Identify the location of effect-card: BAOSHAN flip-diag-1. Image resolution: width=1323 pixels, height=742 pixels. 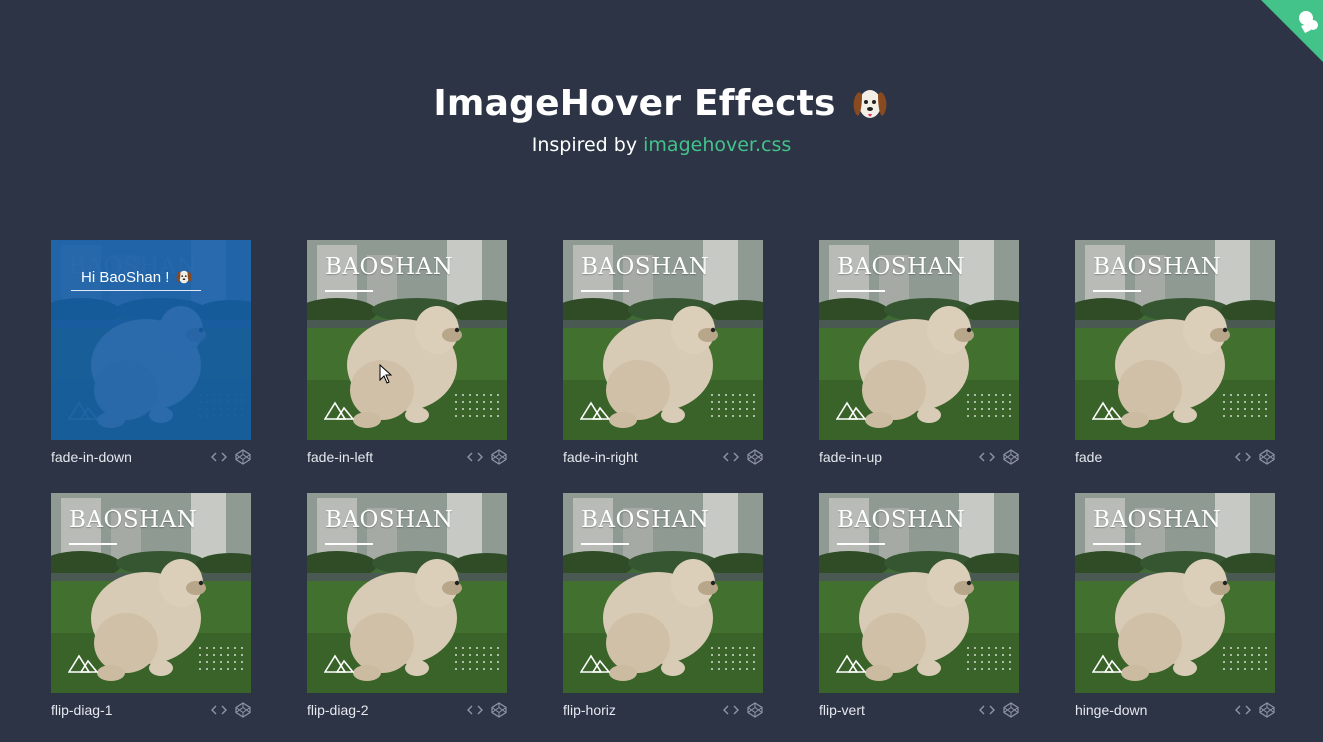
(151, 610).